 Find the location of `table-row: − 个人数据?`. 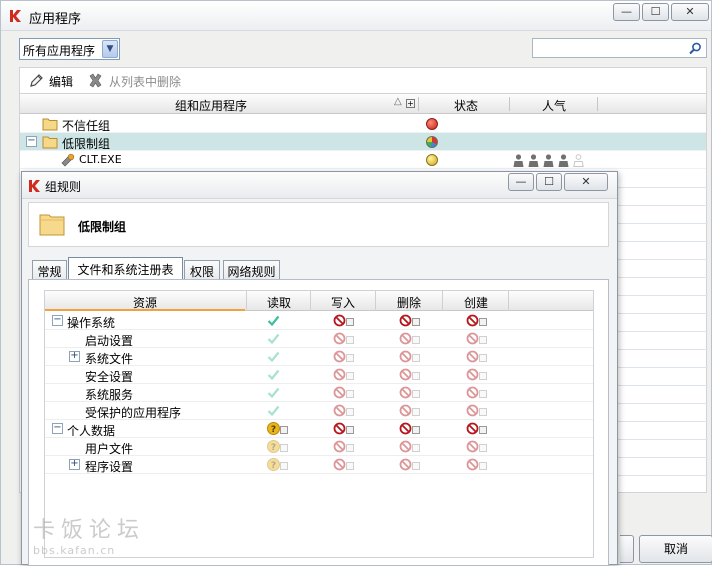

table-row: − 个人数据? is located at coordinates (319, 429).